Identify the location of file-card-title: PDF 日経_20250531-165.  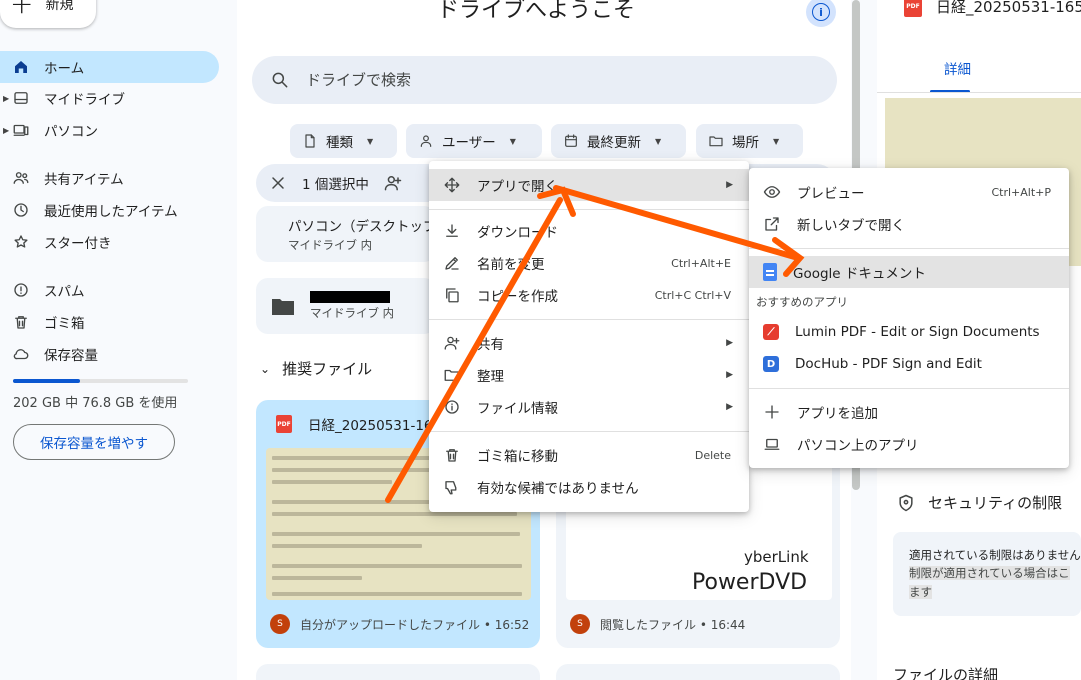
(358, 424).